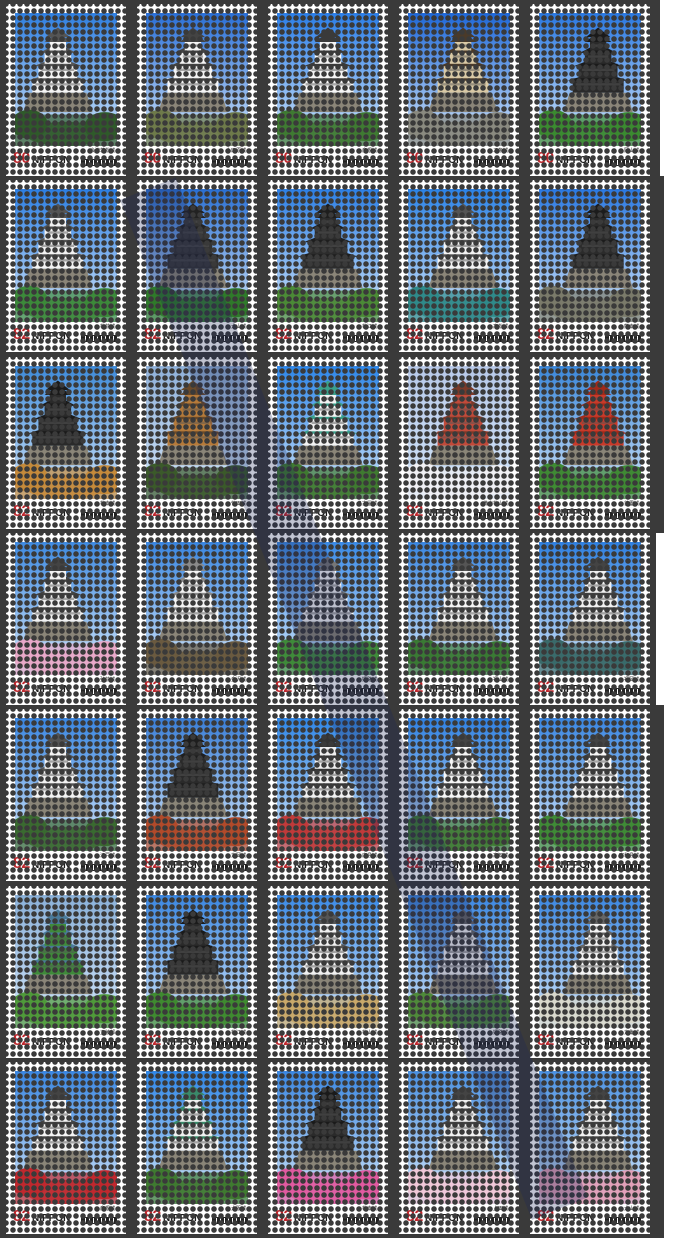  I want to click on stamp-face: 82 NIPPON 宇和島城, so click(590, 795).